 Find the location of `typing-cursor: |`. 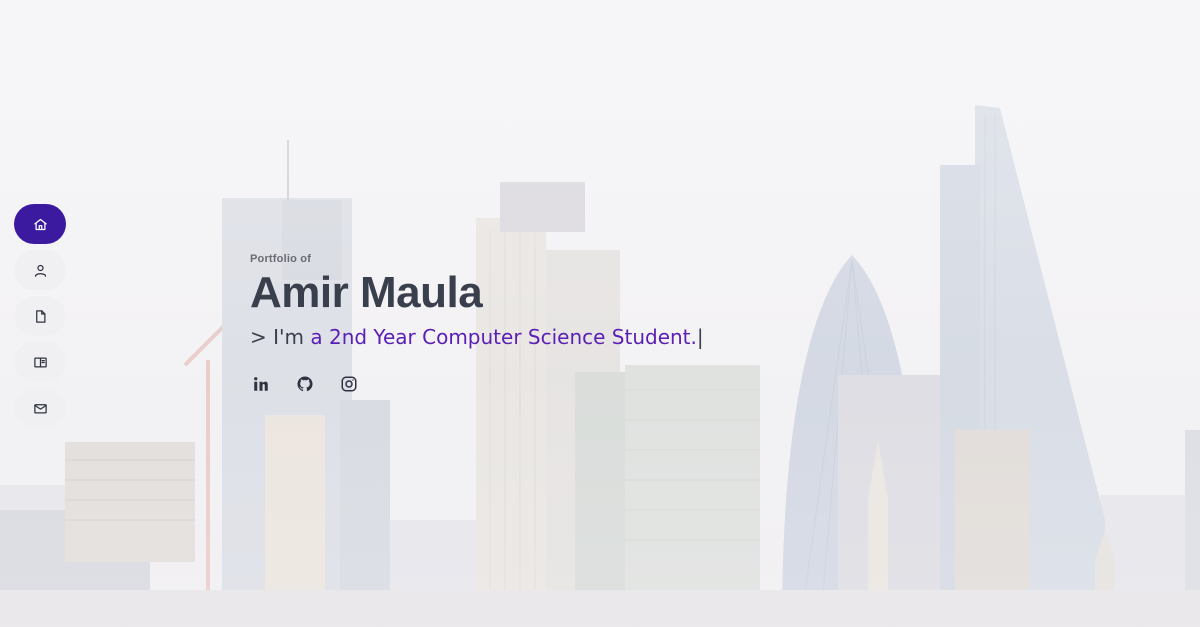

typing-cursor: | is located at coordinates (700, 337).